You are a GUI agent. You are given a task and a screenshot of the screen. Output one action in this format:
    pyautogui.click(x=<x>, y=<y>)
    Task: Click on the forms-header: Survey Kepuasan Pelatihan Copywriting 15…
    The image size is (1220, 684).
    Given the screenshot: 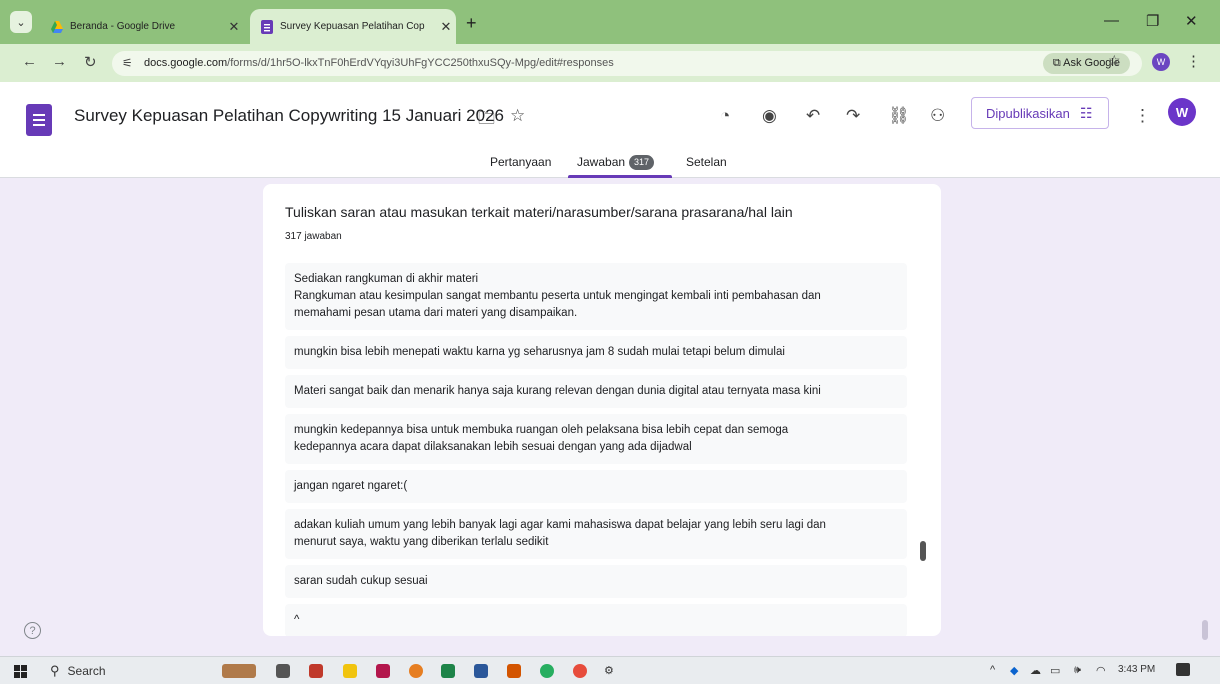 What is the action you would take?
    pyautogui.click(x=610, y=130)
    